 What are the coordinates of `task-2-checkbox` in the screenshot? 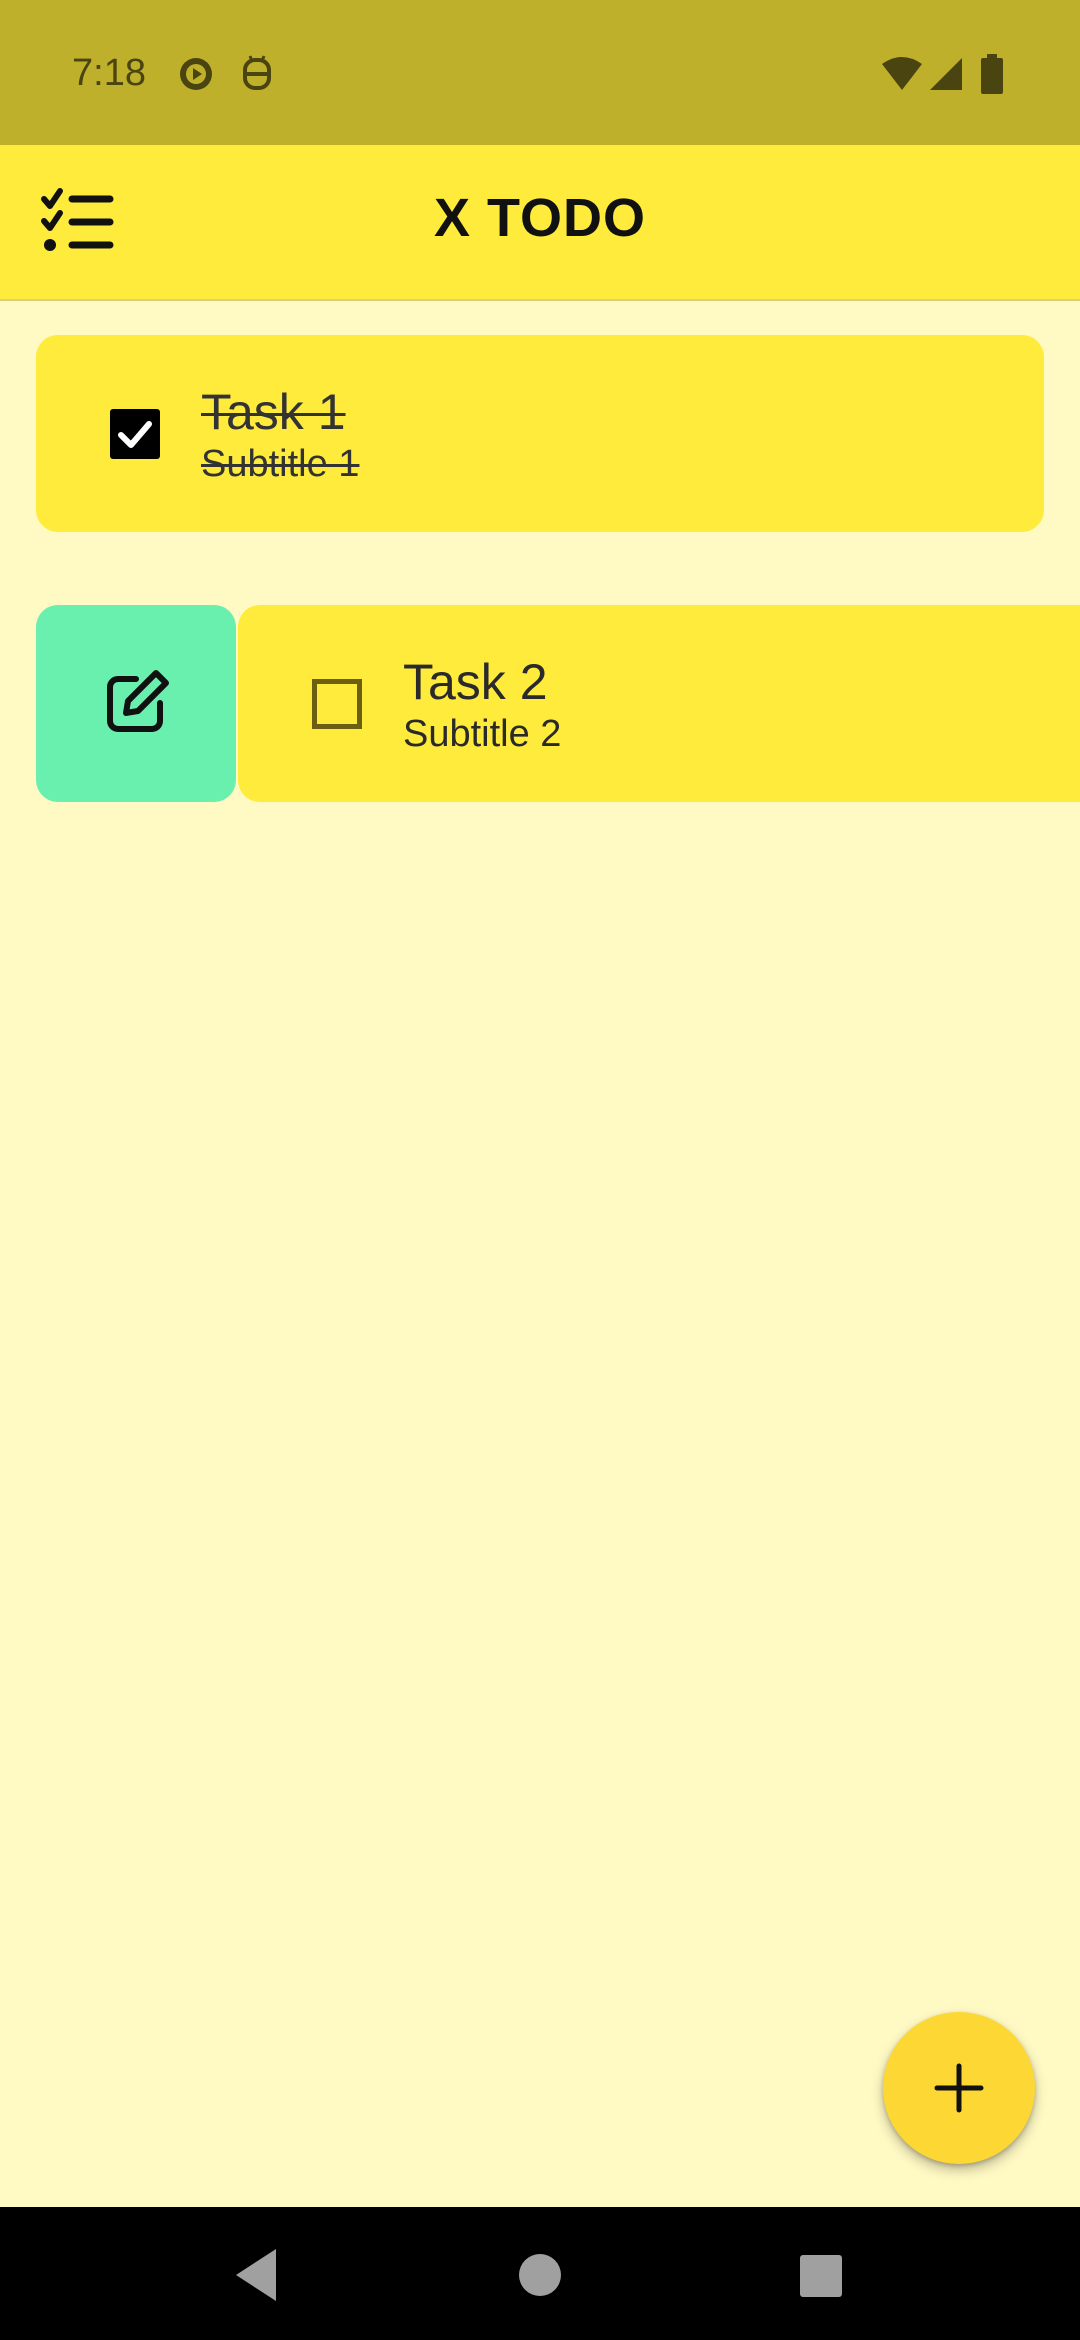 It's located at (337, 704).